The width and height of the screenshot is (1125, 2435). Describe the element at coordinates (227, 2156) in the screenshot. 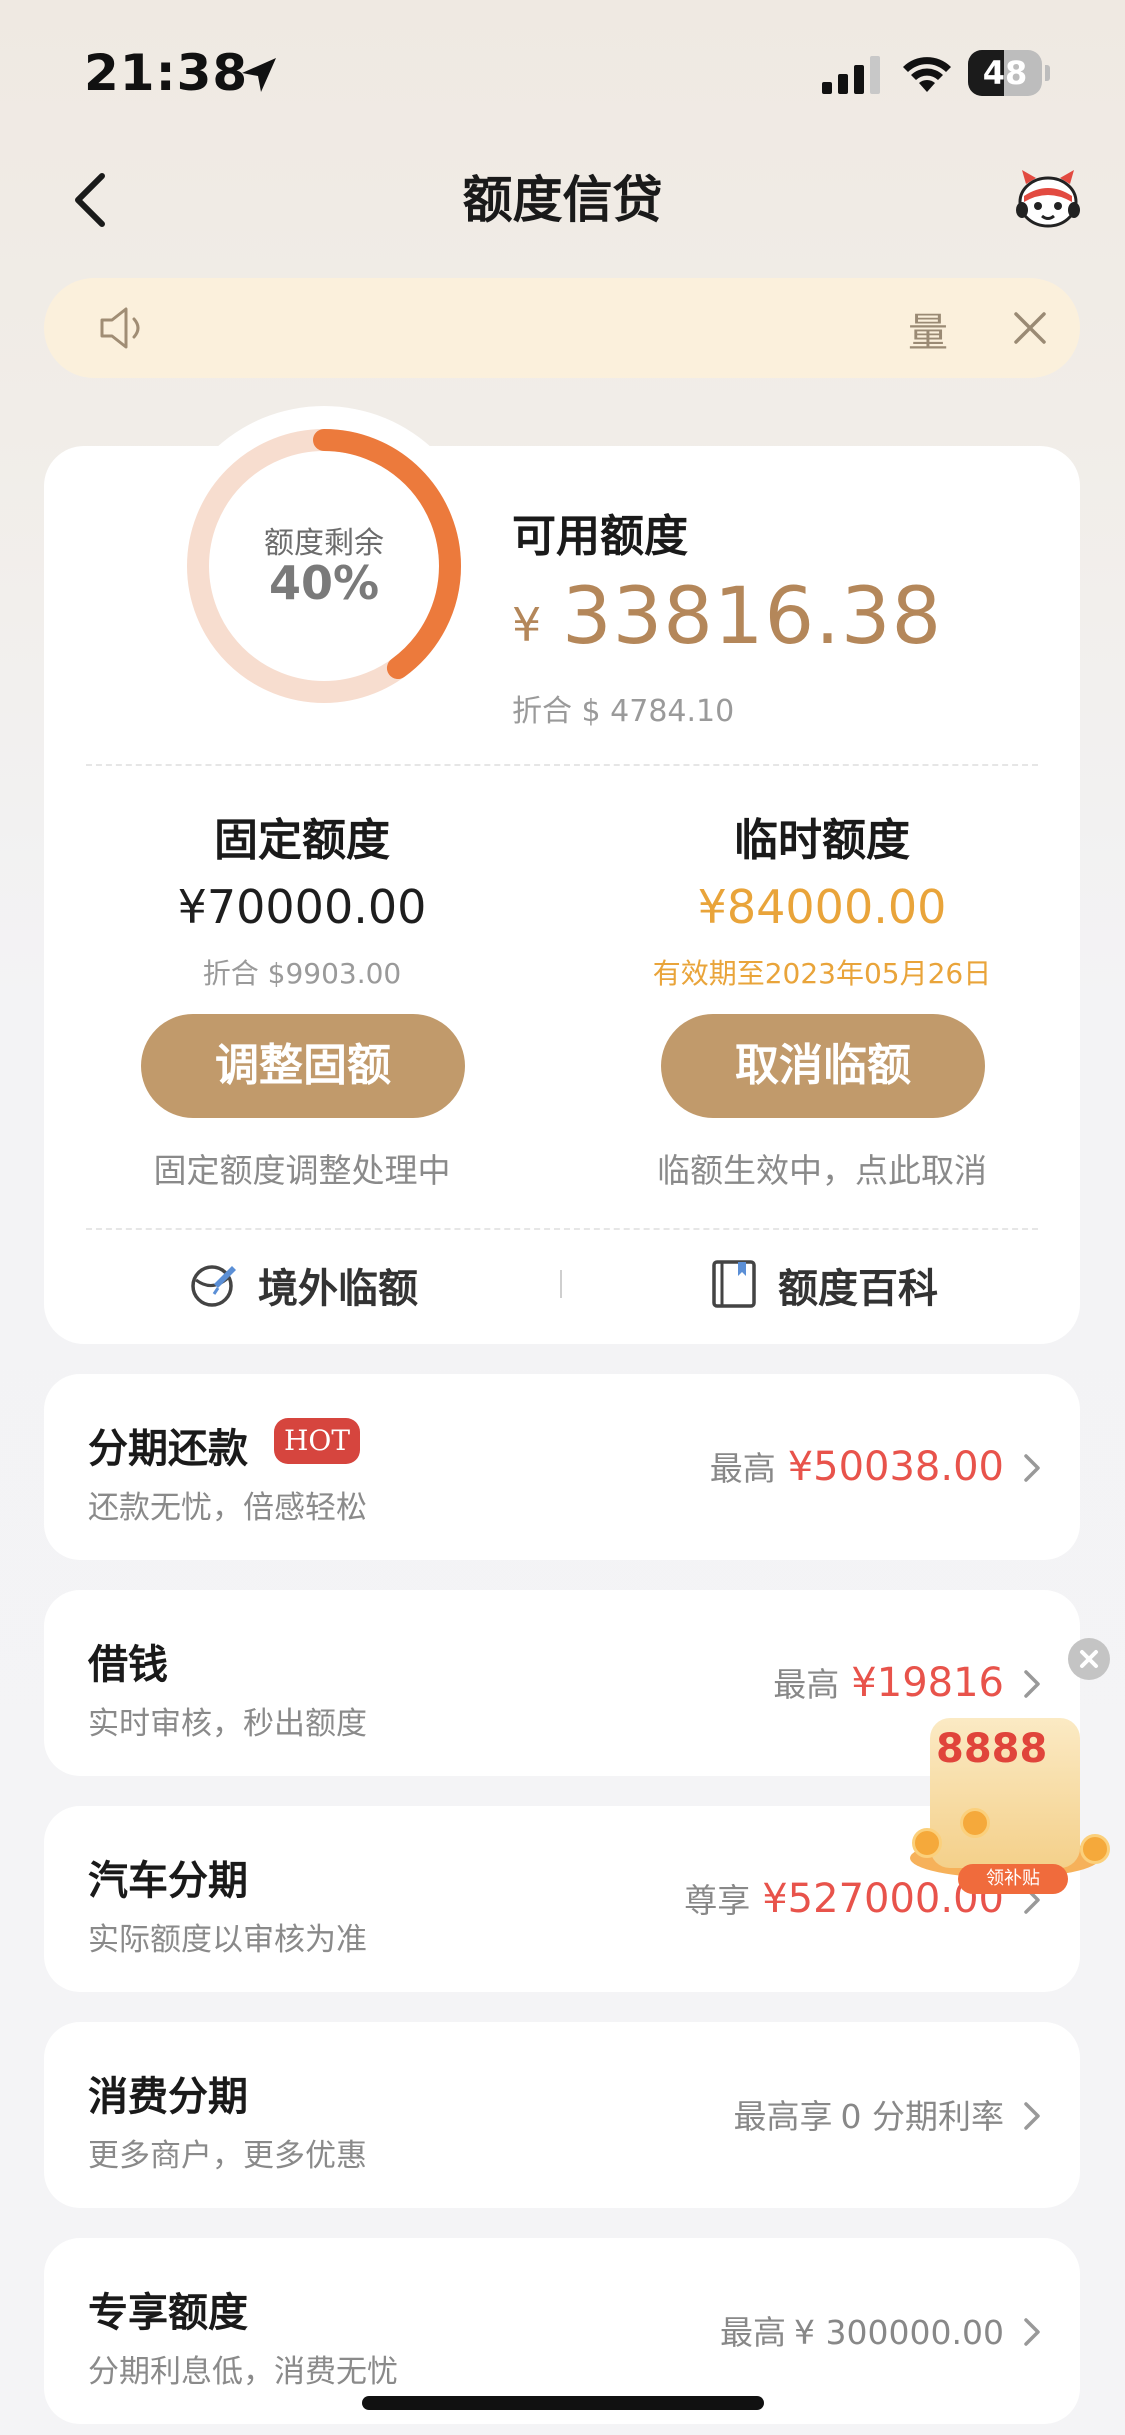

I see `list-item-subtitle: 更多商户，更多优惠` at that location.